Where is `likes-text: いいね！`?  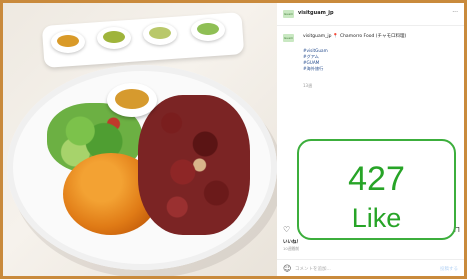 likes-text: いいね！ is located at coordinates (292, 242).